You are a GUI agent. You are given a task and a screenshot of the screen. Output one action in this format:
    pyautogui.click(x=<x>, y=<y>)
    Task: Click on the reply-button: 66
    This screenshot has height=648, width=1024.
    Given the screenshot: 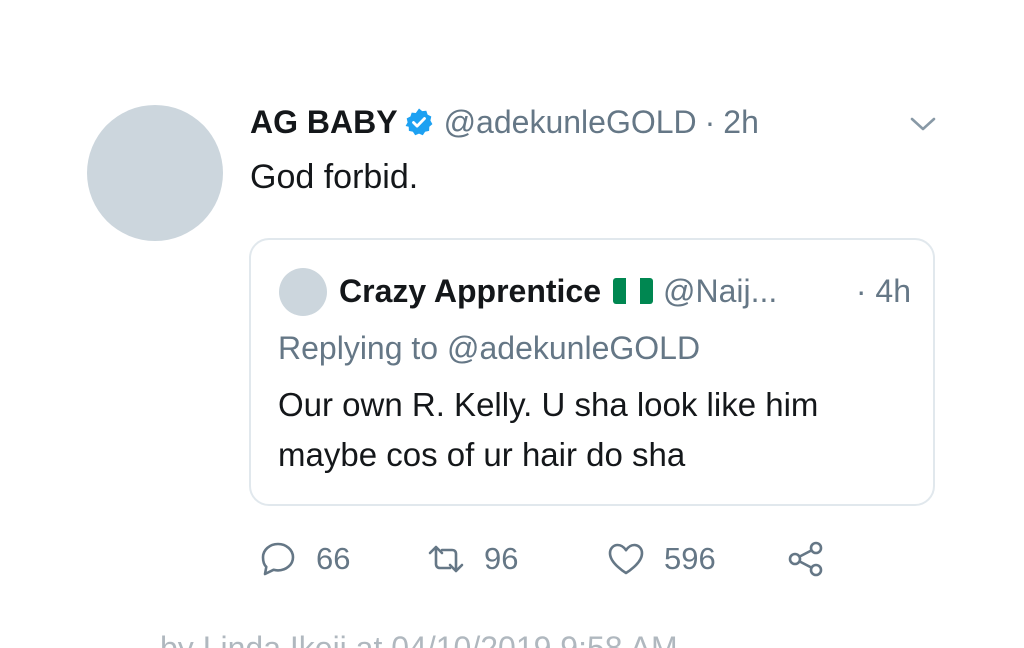 What is the action you would take?
    pyautogui.click(x=342, y=559)
    